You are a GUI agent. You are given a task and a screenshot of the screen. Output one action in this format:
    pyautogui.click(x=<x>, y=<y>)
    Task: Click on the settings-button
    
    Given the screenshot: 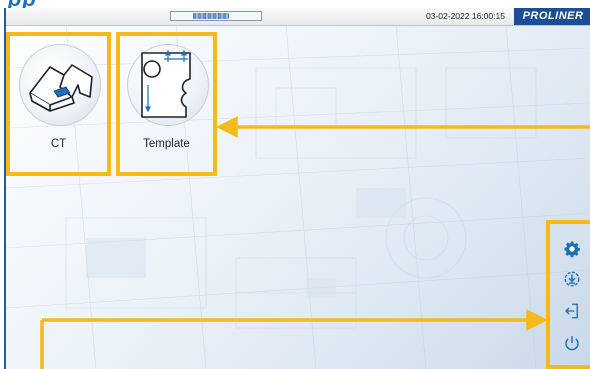 What is the action you would take?
    pyautogui.click(x=572, y=249)
    